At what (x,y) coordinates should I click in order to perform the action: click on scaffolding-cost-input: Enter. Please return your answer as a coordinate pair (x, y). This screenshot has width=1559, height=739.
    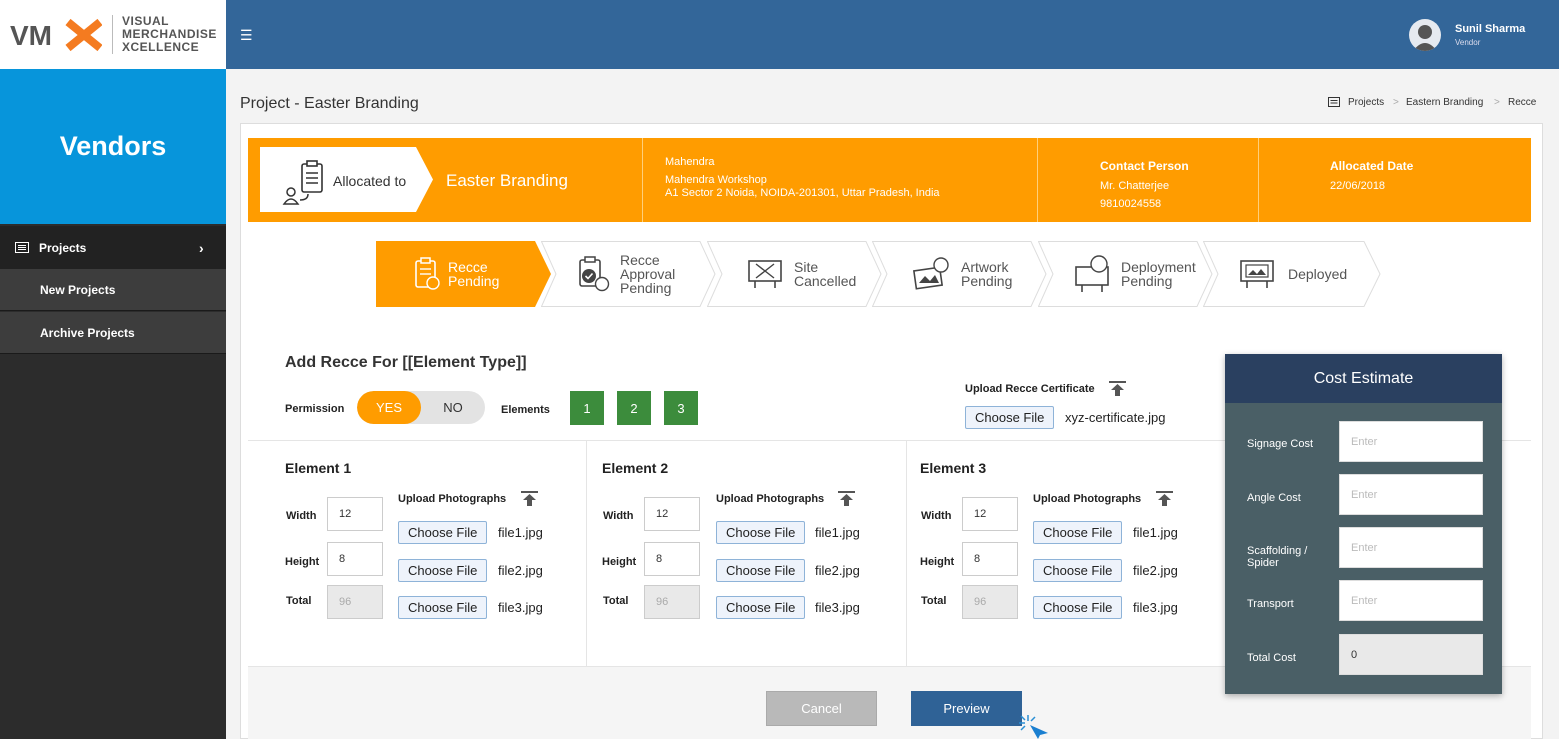
    Looking at the image, I should click on (1411, 547).